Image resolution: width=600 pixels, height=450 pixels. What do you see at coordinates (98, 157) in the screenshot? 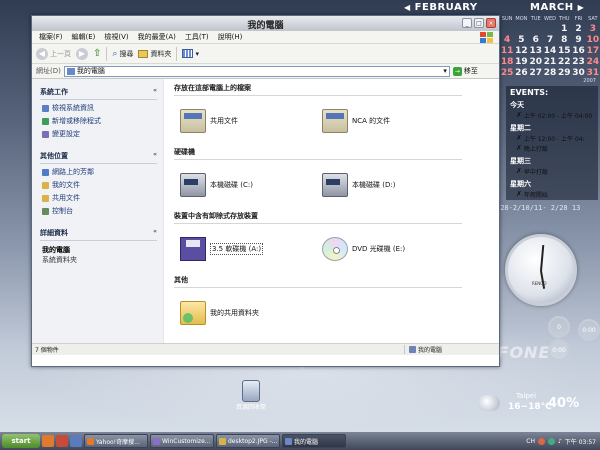
I see `other-places-header: 其他位置 «` at bounding box center [98, 157].